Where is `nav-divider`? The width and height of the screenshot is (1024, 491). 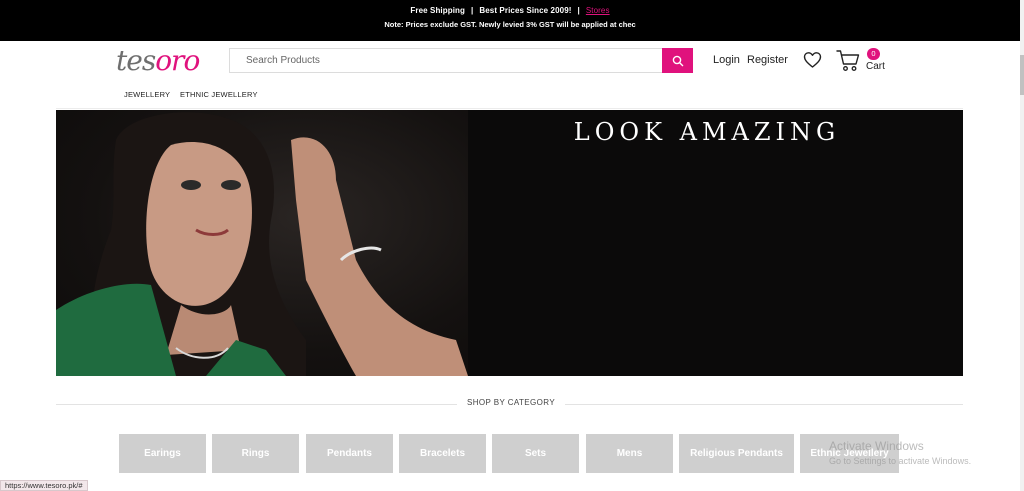
nav-divider is located at coordinates (509, 108).